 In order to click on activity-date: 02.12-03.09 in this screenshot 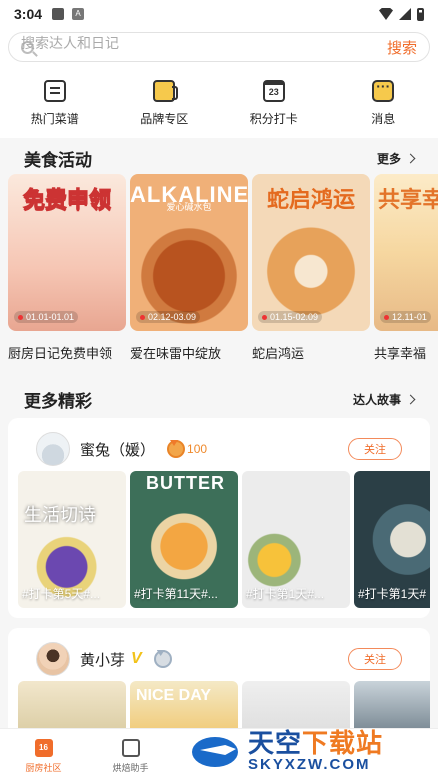, I will do `click(168, 317)`.